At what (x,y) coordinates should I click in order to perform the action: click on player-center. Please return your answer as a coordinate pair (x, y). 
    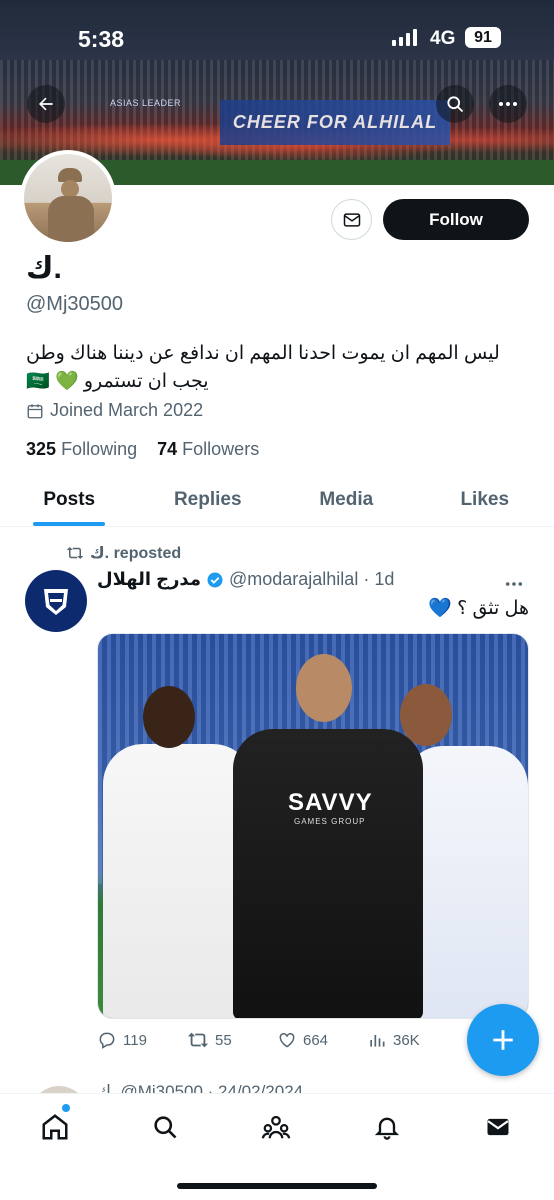
    Looking at the image, I should click on (328, 873).